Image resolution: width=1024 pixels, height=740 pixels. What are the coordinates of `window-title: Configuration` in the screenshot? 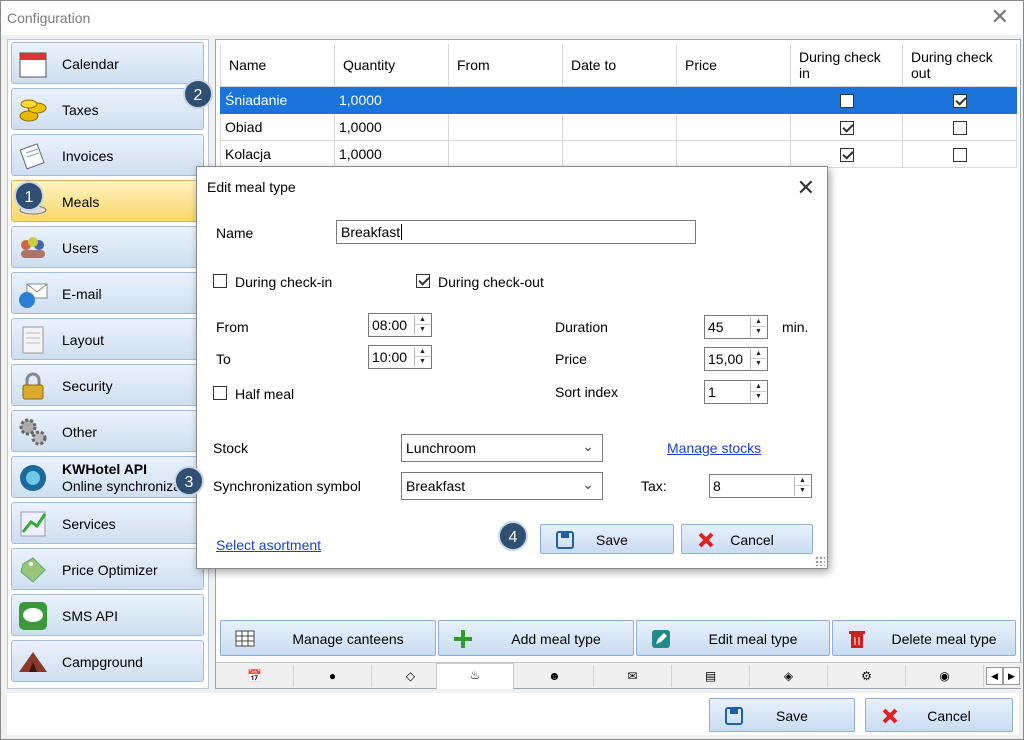 It's located at (49, 18).